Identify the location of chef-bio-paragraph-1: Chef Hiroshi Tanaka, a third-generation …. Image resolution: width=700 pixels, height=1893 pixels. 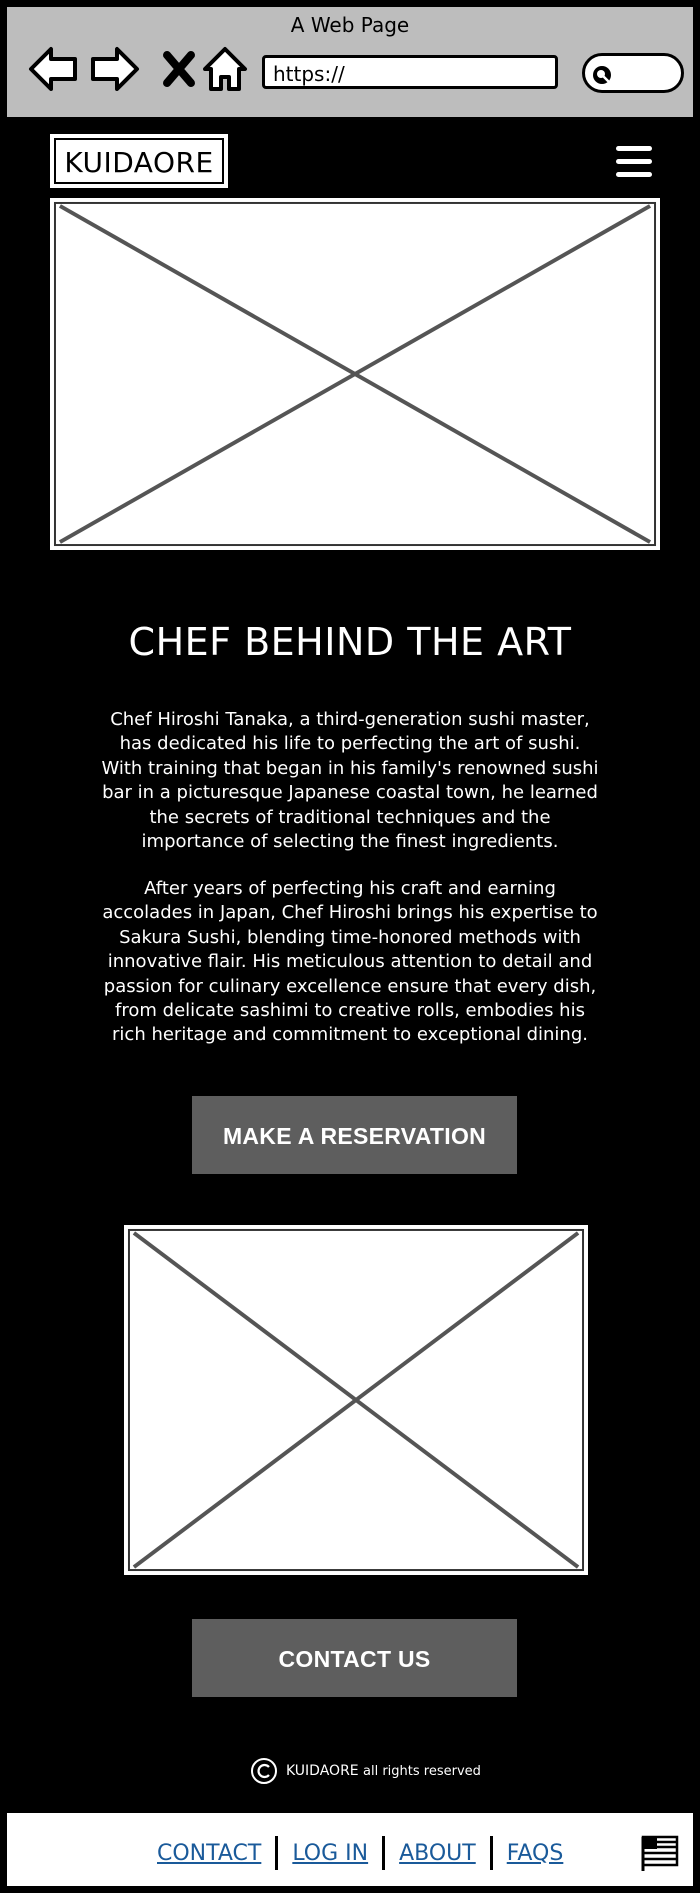
(350, 781).